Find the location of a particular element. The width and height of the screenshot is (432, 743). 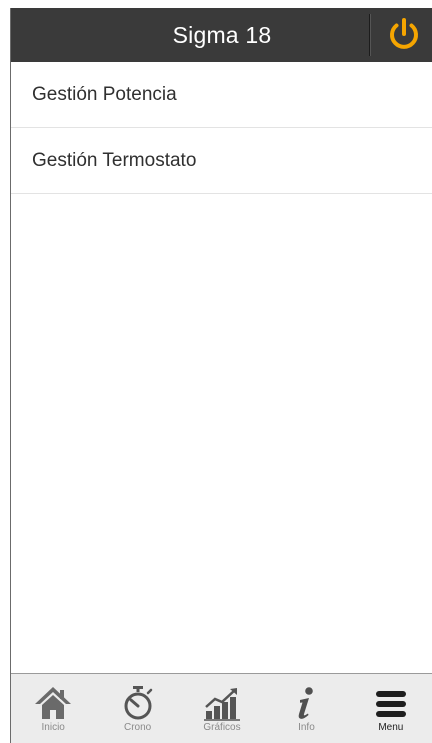

tab-label: Info is located at coordinates (306, 727).